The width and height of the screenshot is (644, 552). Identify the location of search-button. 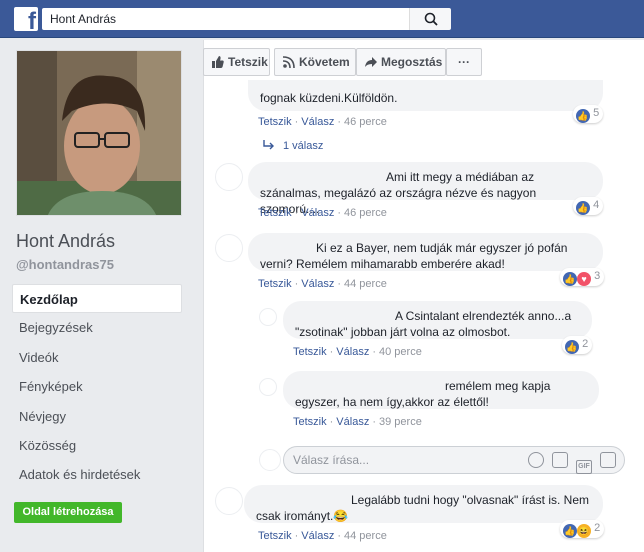
(430, 19).